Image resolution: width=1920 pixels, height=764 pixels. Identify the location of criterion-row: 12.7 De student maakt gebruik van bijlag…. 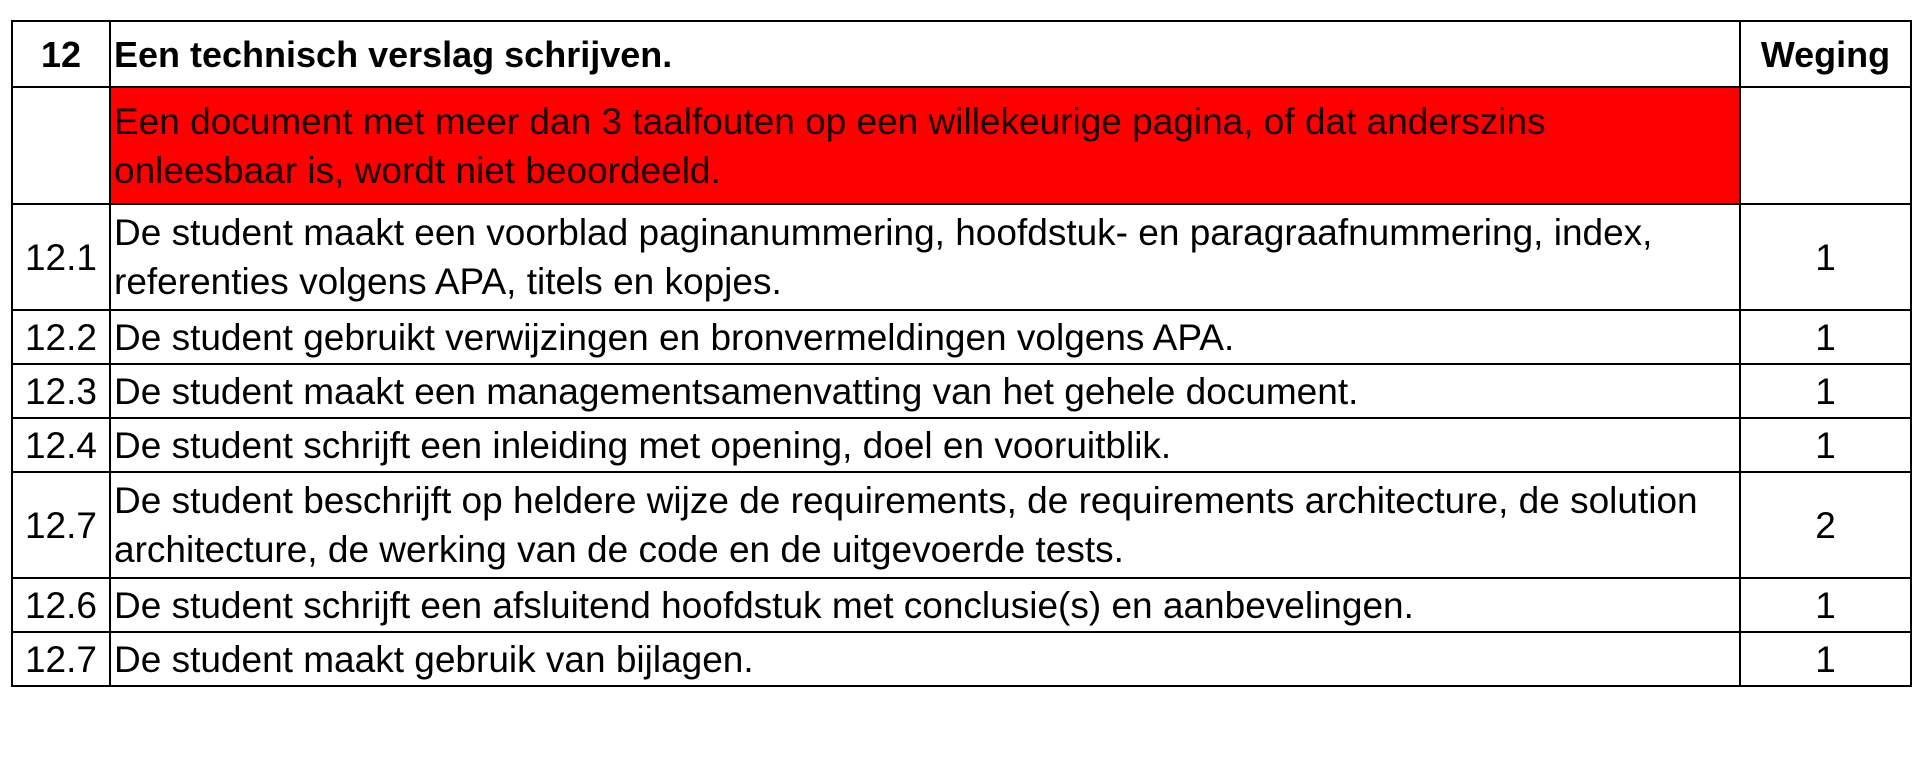
(961, 659).